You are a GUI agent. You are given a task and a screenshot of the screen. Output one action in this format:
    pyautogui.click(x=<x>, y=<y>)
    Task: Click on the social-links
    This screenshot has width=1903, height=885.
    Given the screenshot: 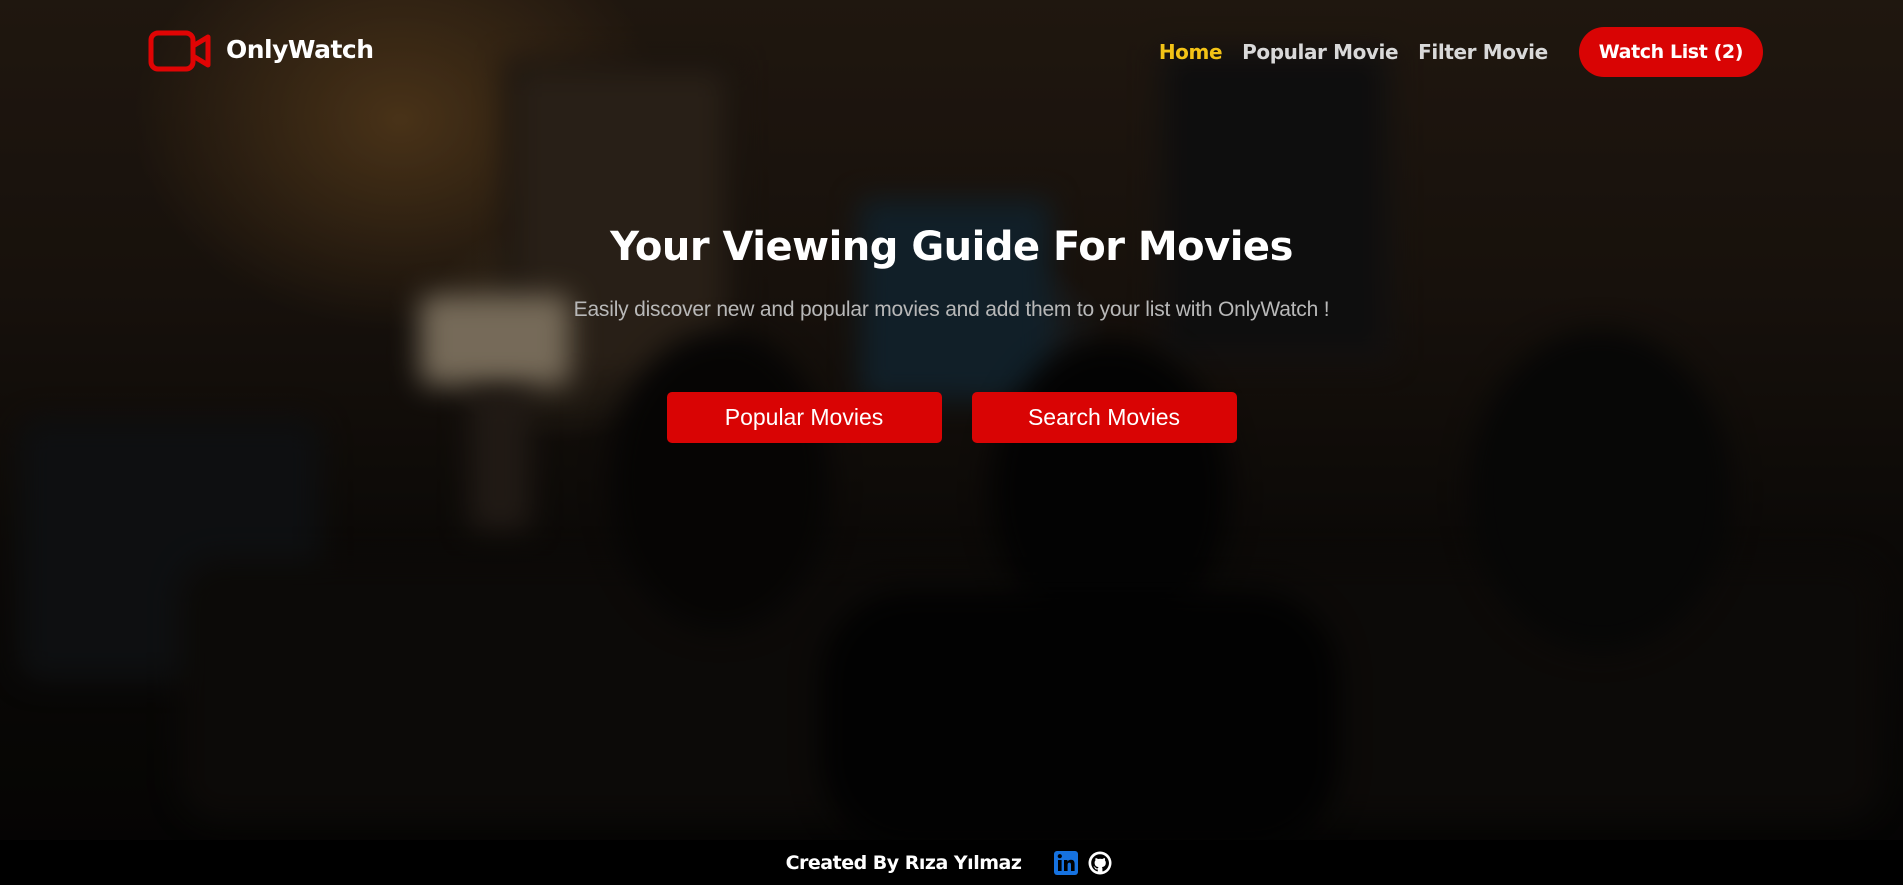 What is the action you would take?
    pyautogui.click(x=1083, y=863)
    